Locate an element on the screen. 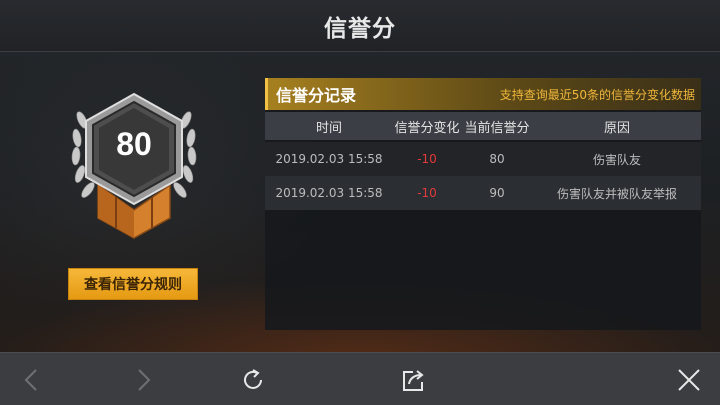 The width and height of the screenshot is (720, 405). credit-score-badge: 80 is located at coordinates (134, 165).